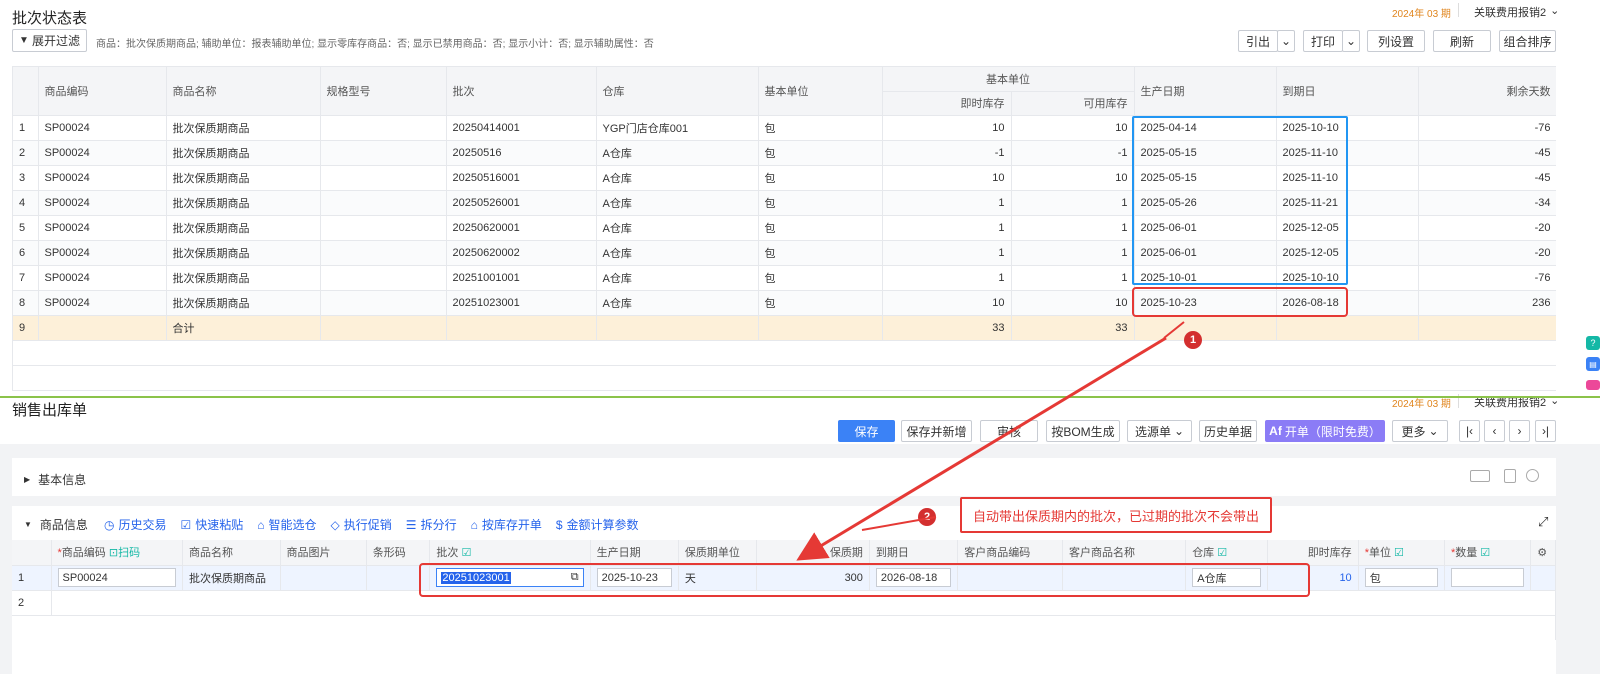 This screenshot has width=1600, height=674. What do you see at coordinates (899, 523) in the screenshot?
I see `arrow-badge2-line` at bounding box center [899, 523].